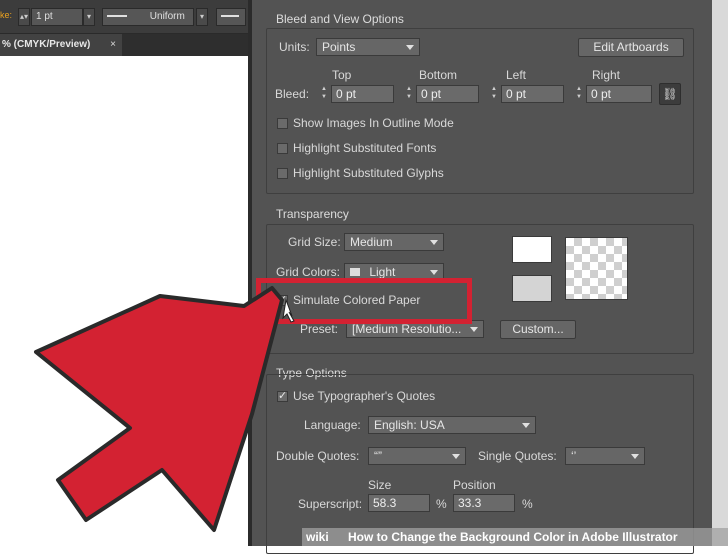 This screenshot has height=554, width=728. What do you see at coordinates (288, 310) in the screenshot?
I see `mouse-cursor-icon` at bounding box center [288, 310].